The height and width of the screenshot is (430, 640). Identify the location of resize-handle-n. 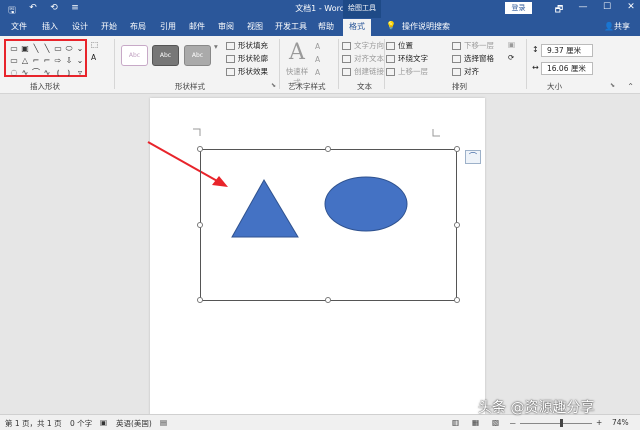
(328, 149).